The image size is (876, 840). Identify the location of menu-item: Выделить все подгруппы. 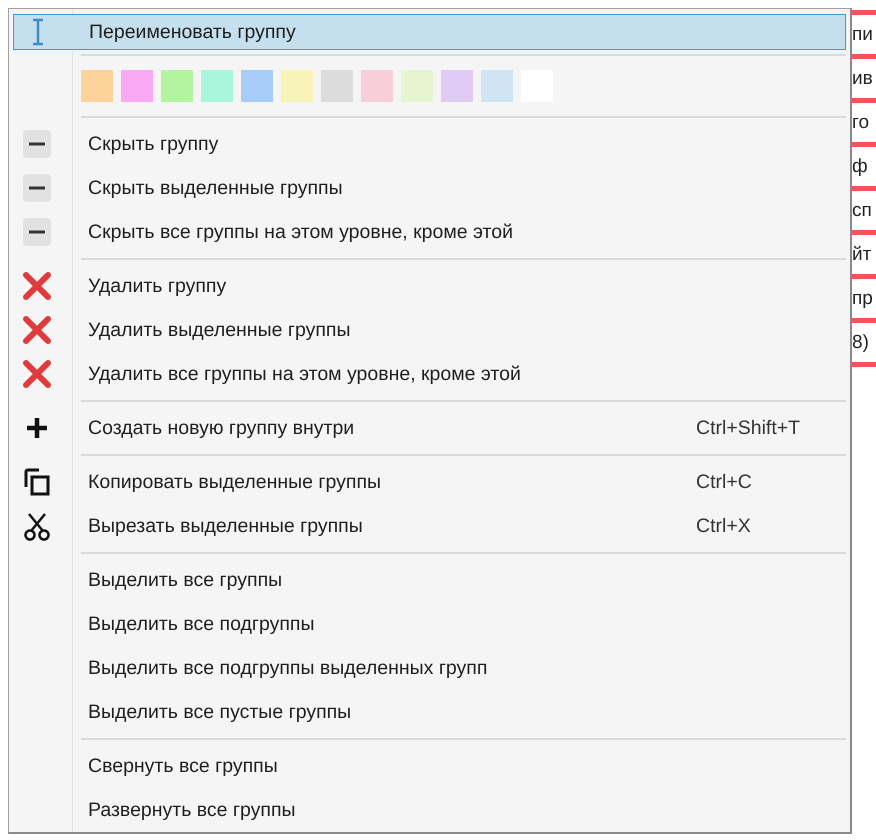
(427, 624).